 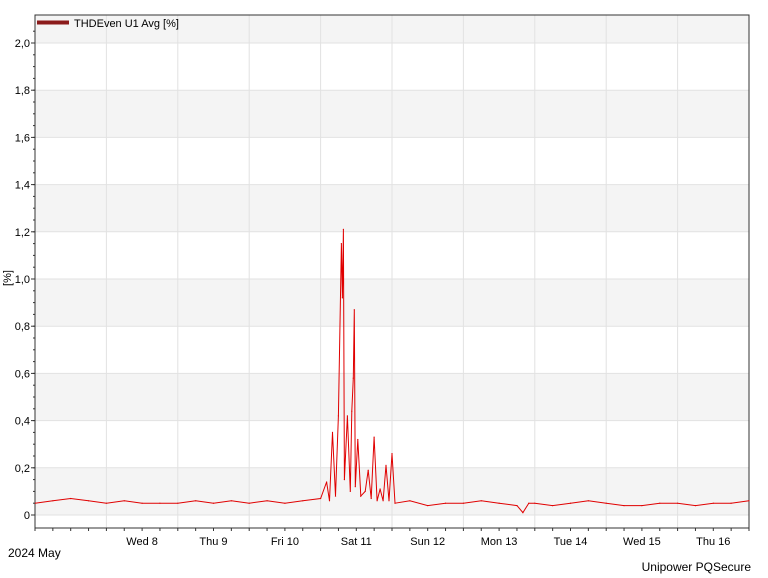 I want to click on y-tick-label: 1,0, so click(x=22, y=280).